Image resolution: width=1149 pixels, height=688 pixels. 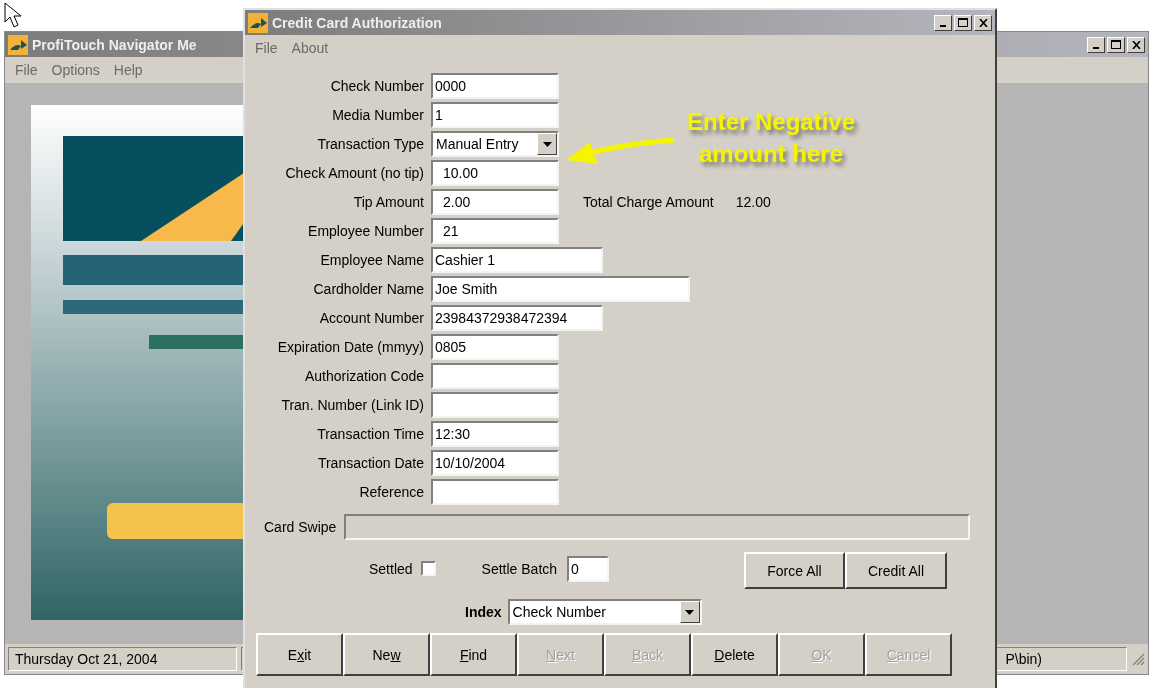 I want to click on menu-item: Options, so click(x=75, y=70).